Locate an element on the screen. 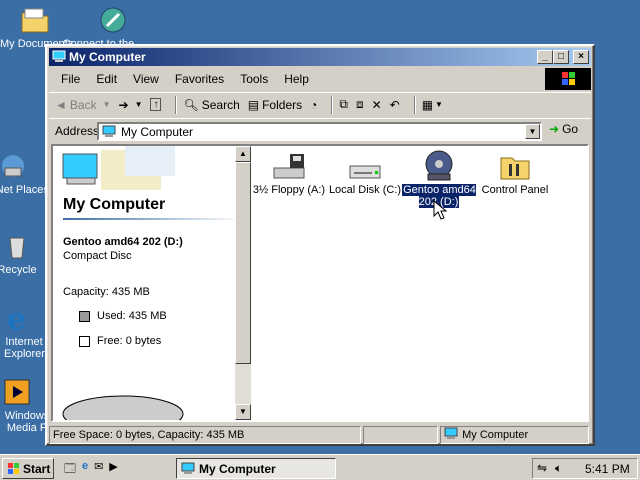 The image size is (640, 480). media-player-icon: ▶ is located at coordinates (113, 469).